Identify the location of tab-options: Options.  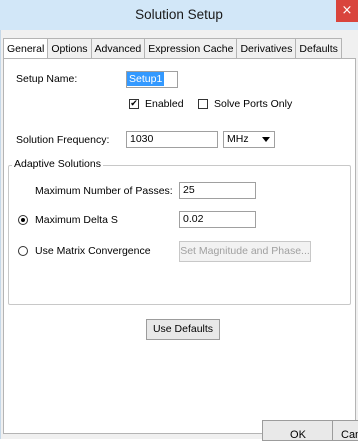
(69, 48).